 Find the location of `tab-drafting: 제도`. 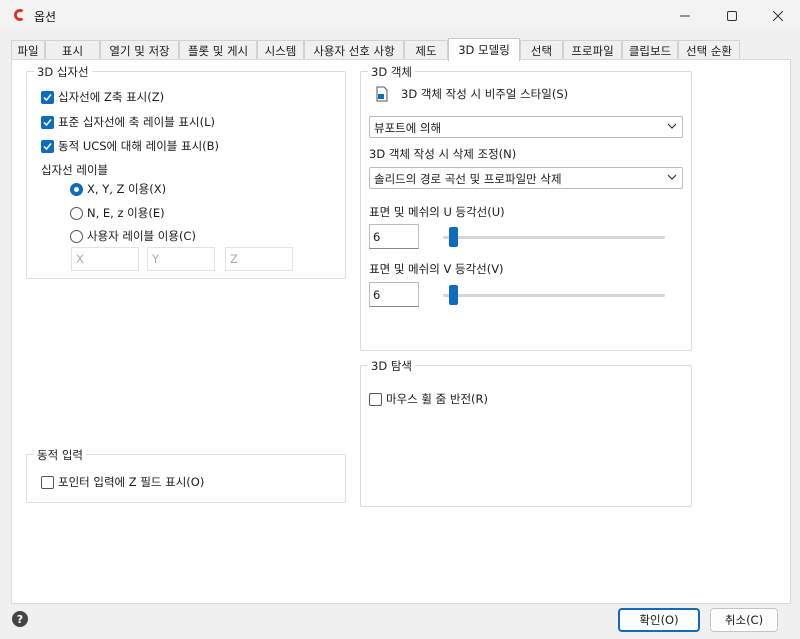

tab-drafting: 제도 is located at coordinates (426, 50).